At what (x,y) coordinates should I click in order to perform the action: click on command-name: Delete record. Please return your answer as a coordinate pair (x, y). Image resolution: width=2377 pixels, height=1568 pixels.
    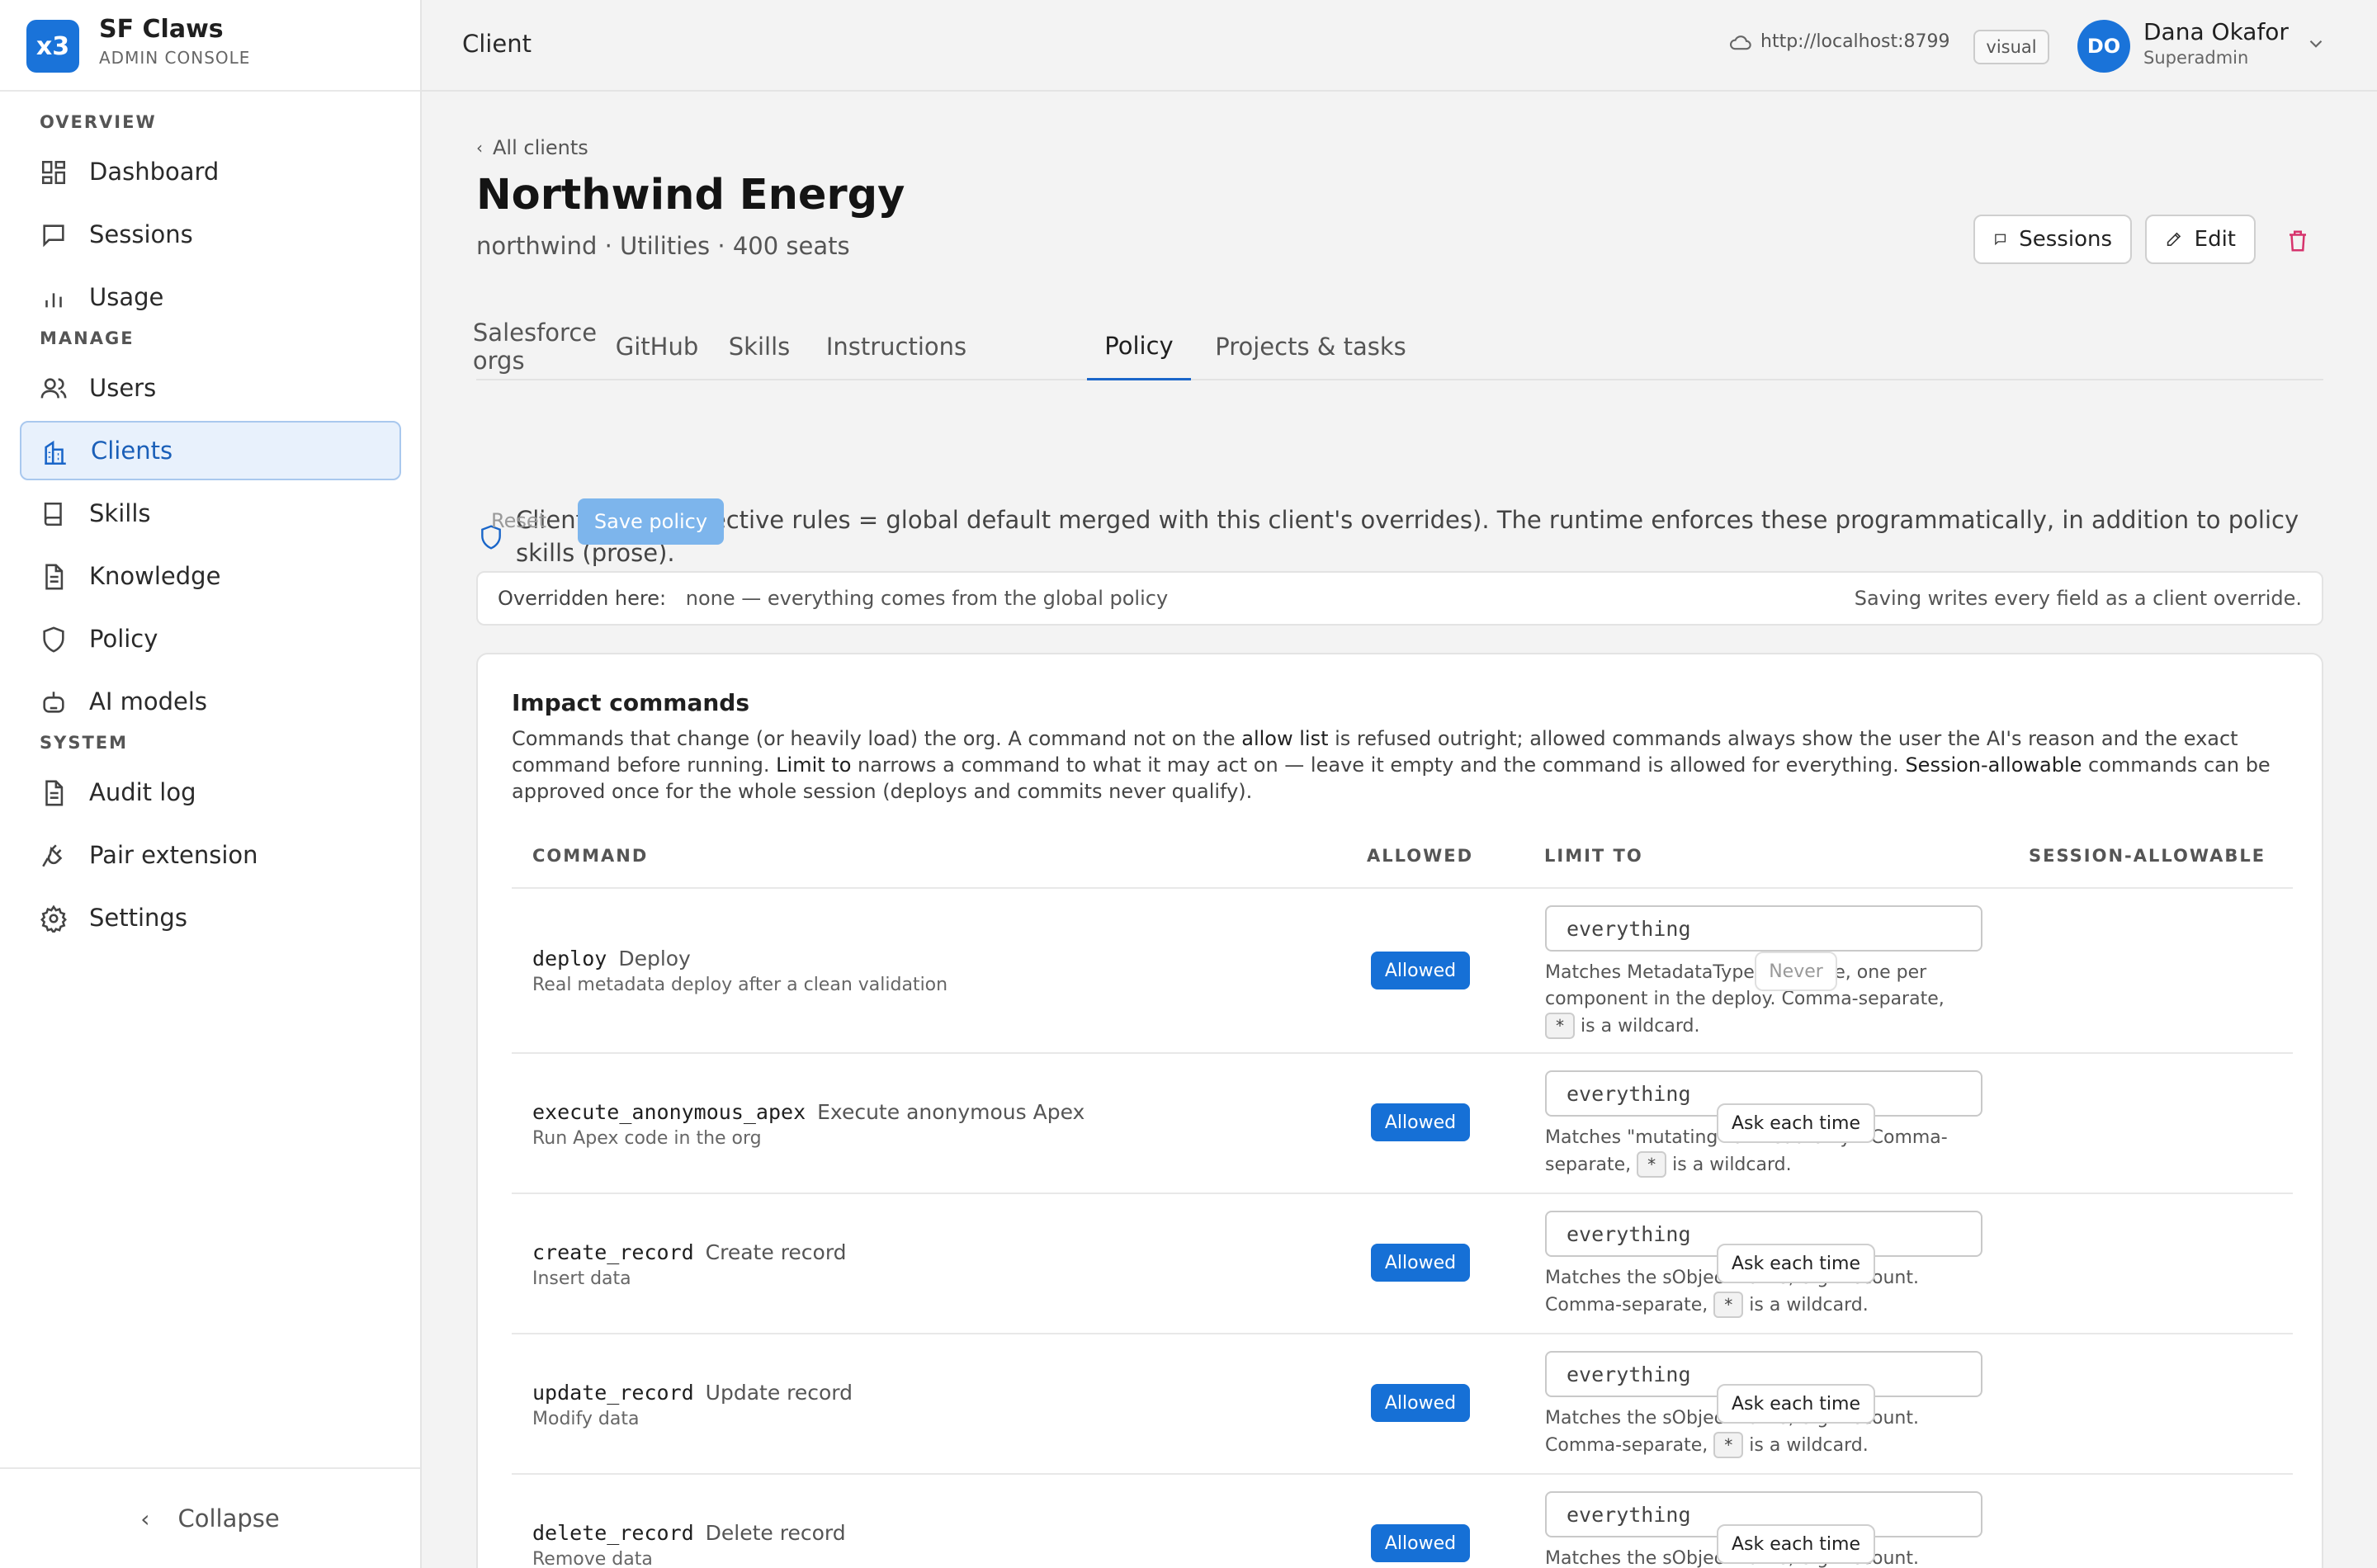
    Looking at the image, I should click on (775, 1533).